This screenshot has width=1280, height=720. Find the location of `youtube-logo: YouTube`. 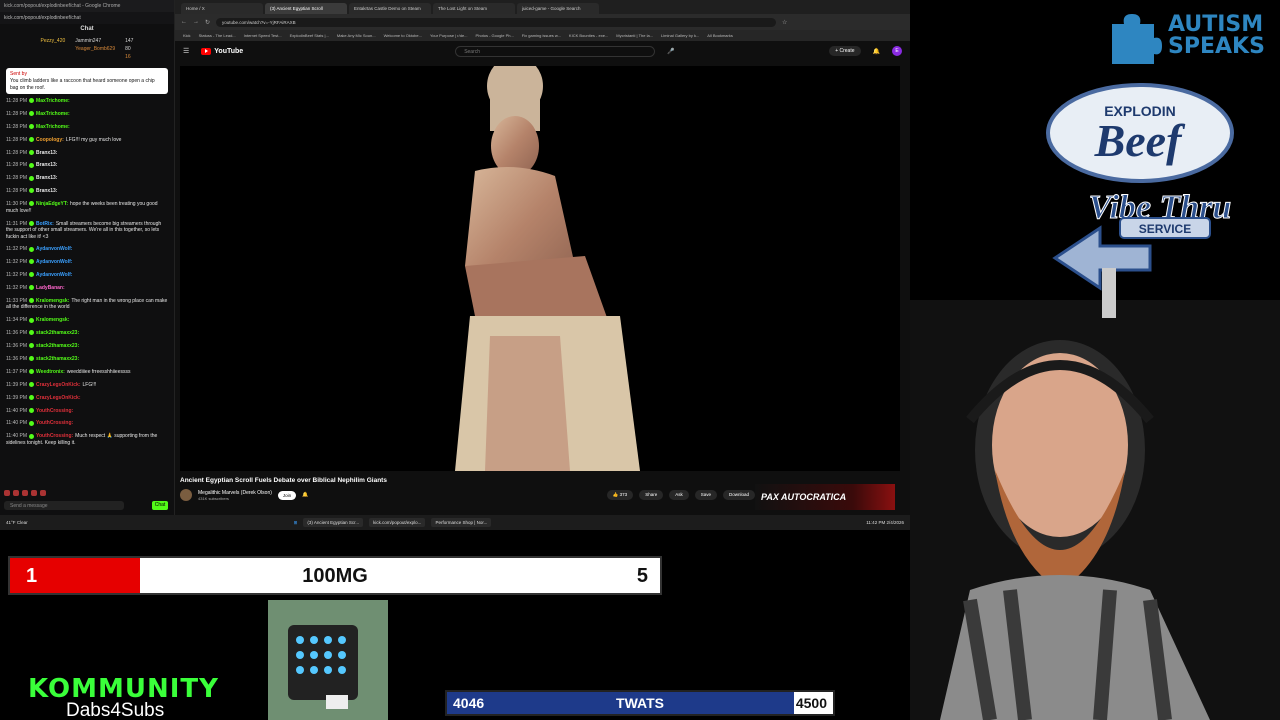

youtube-logo: YouTube is located at coordinates (222, 51).